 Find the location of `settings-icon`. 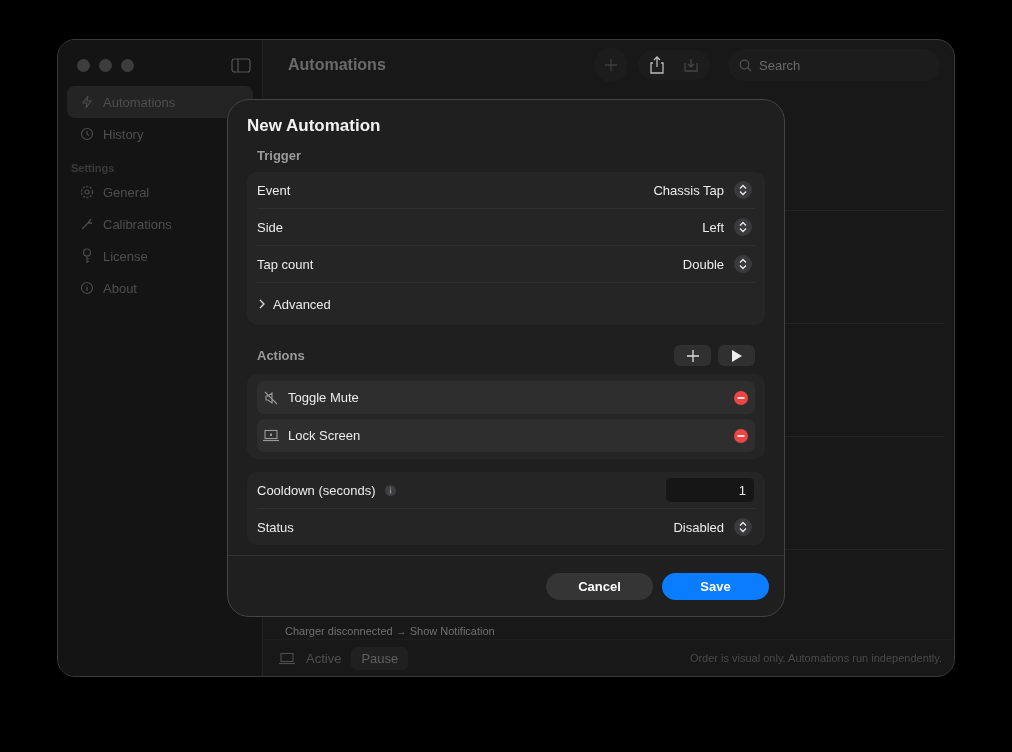

settings-icon is located at coordinates (86, 192).